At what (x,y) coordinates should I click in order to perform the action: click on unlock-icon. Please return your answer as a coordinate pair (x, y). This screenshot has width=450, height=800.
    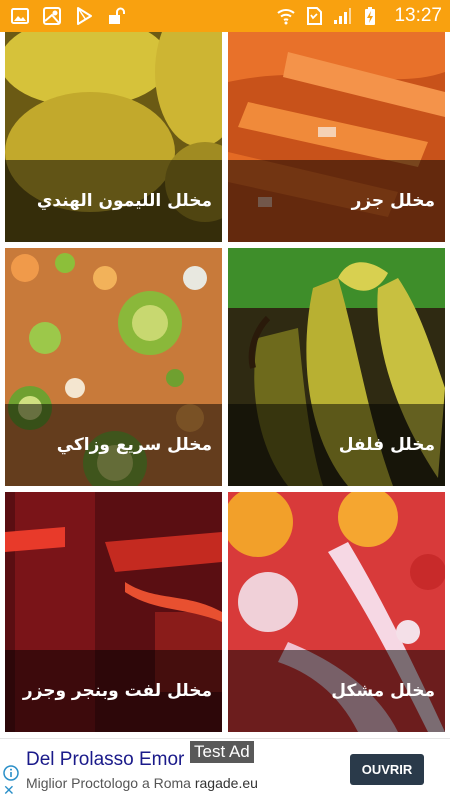
    Looking at the image, I should click on (117, 15).